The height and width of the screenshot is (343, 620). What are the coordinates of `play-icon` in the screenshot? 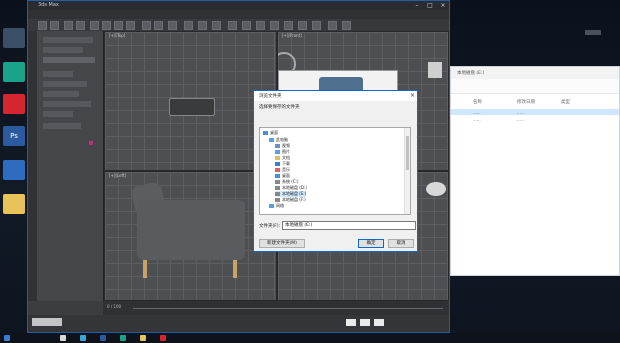 It's located at (351, 322).